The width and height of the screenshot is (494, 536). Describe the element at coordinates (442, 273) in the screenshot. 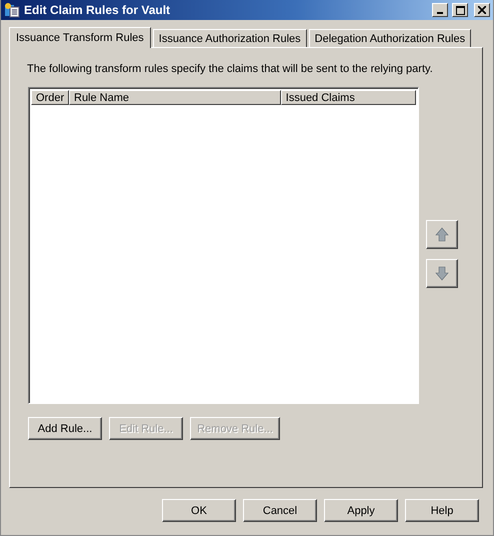

I see `down-arrow-icon` at that location.